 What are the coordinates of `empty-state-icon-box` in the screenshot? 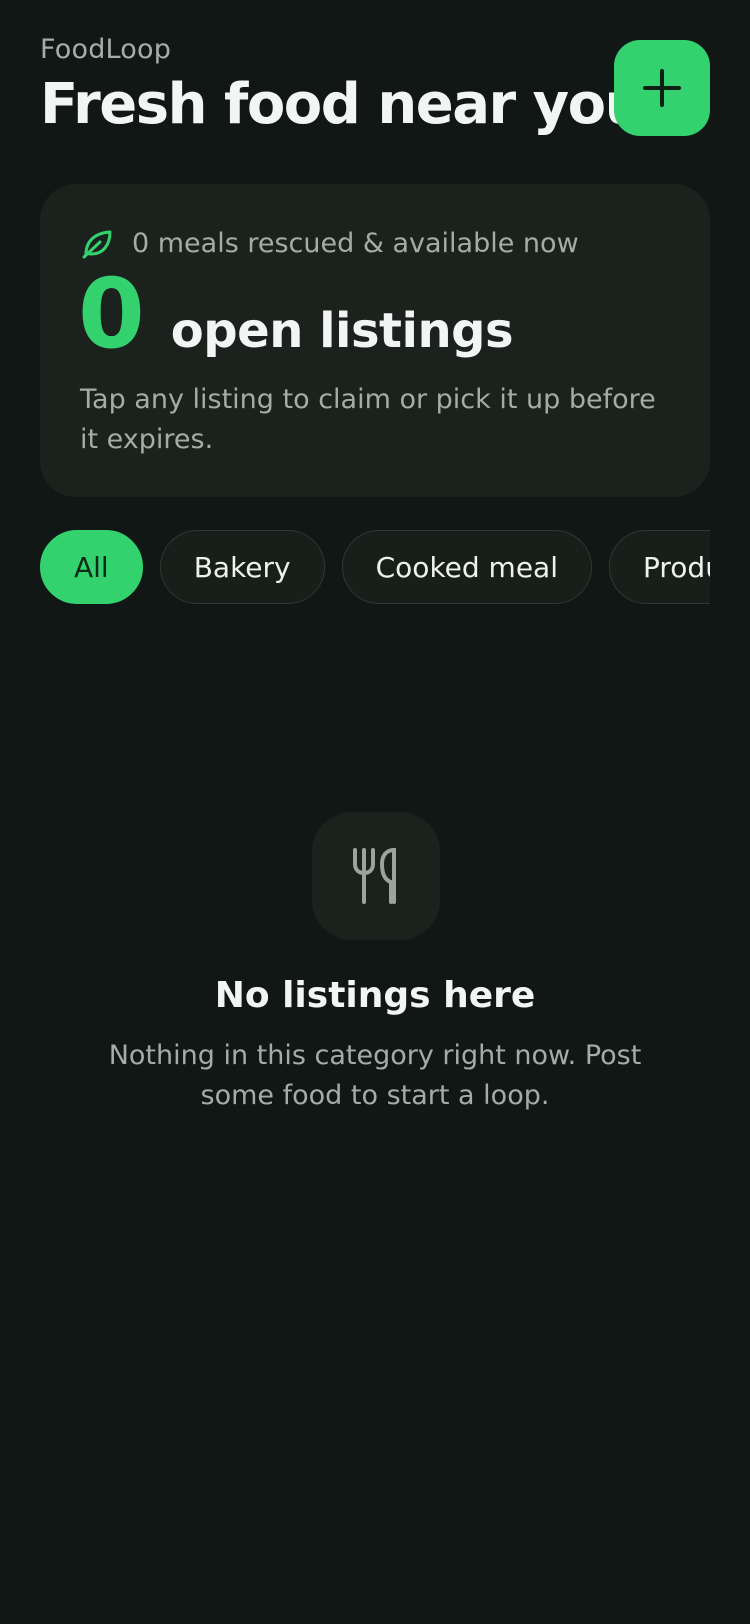 It's located at (376, 876).